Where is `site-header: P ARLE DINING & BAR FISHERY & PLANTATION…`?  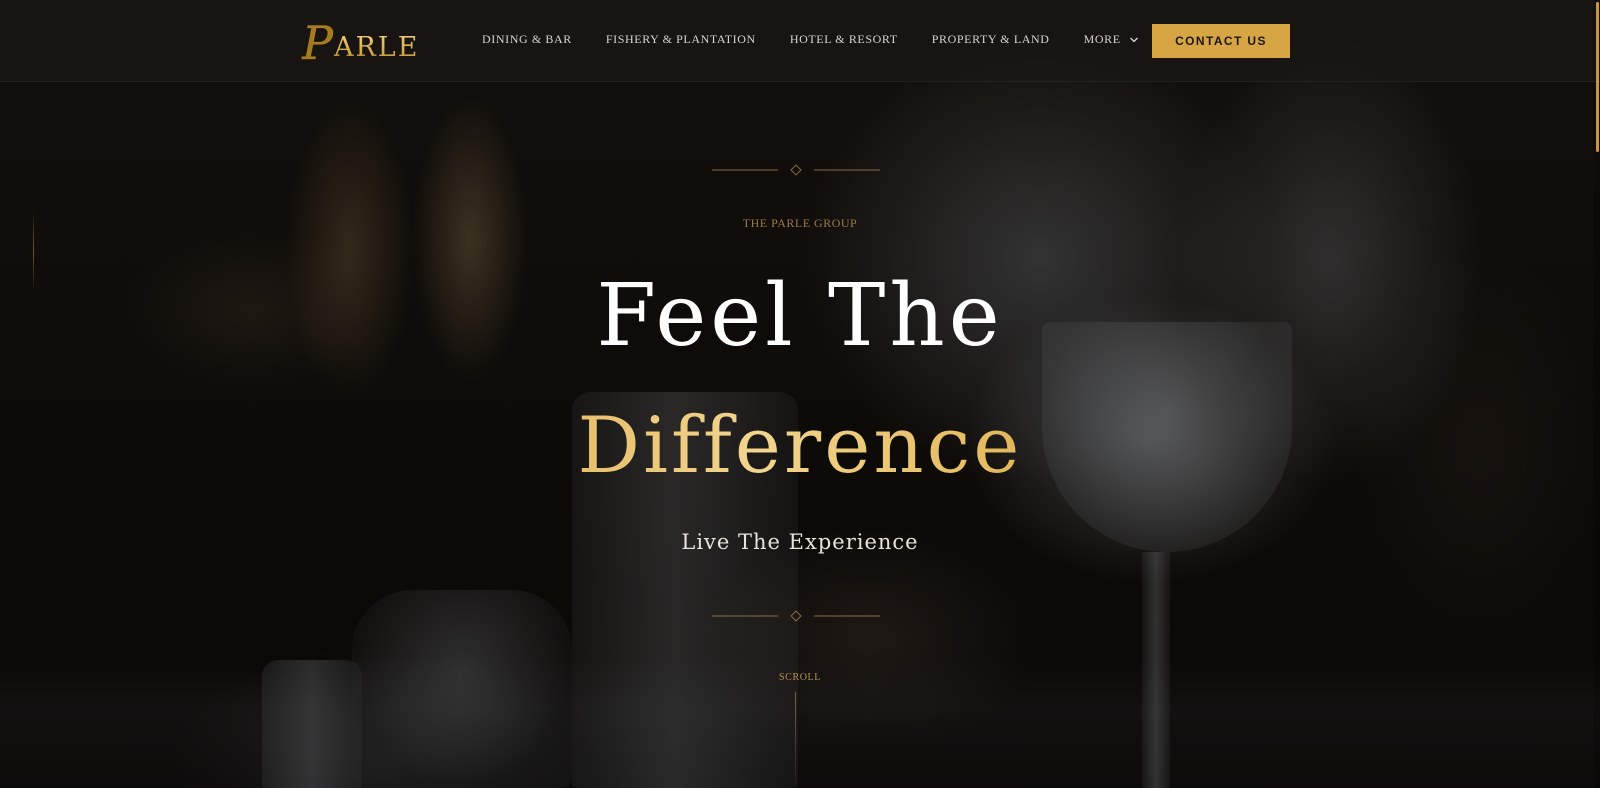 site-header: P ARLE DINING & BAR FISHERY & PLANTATION… is located at coordinates (800, 41).